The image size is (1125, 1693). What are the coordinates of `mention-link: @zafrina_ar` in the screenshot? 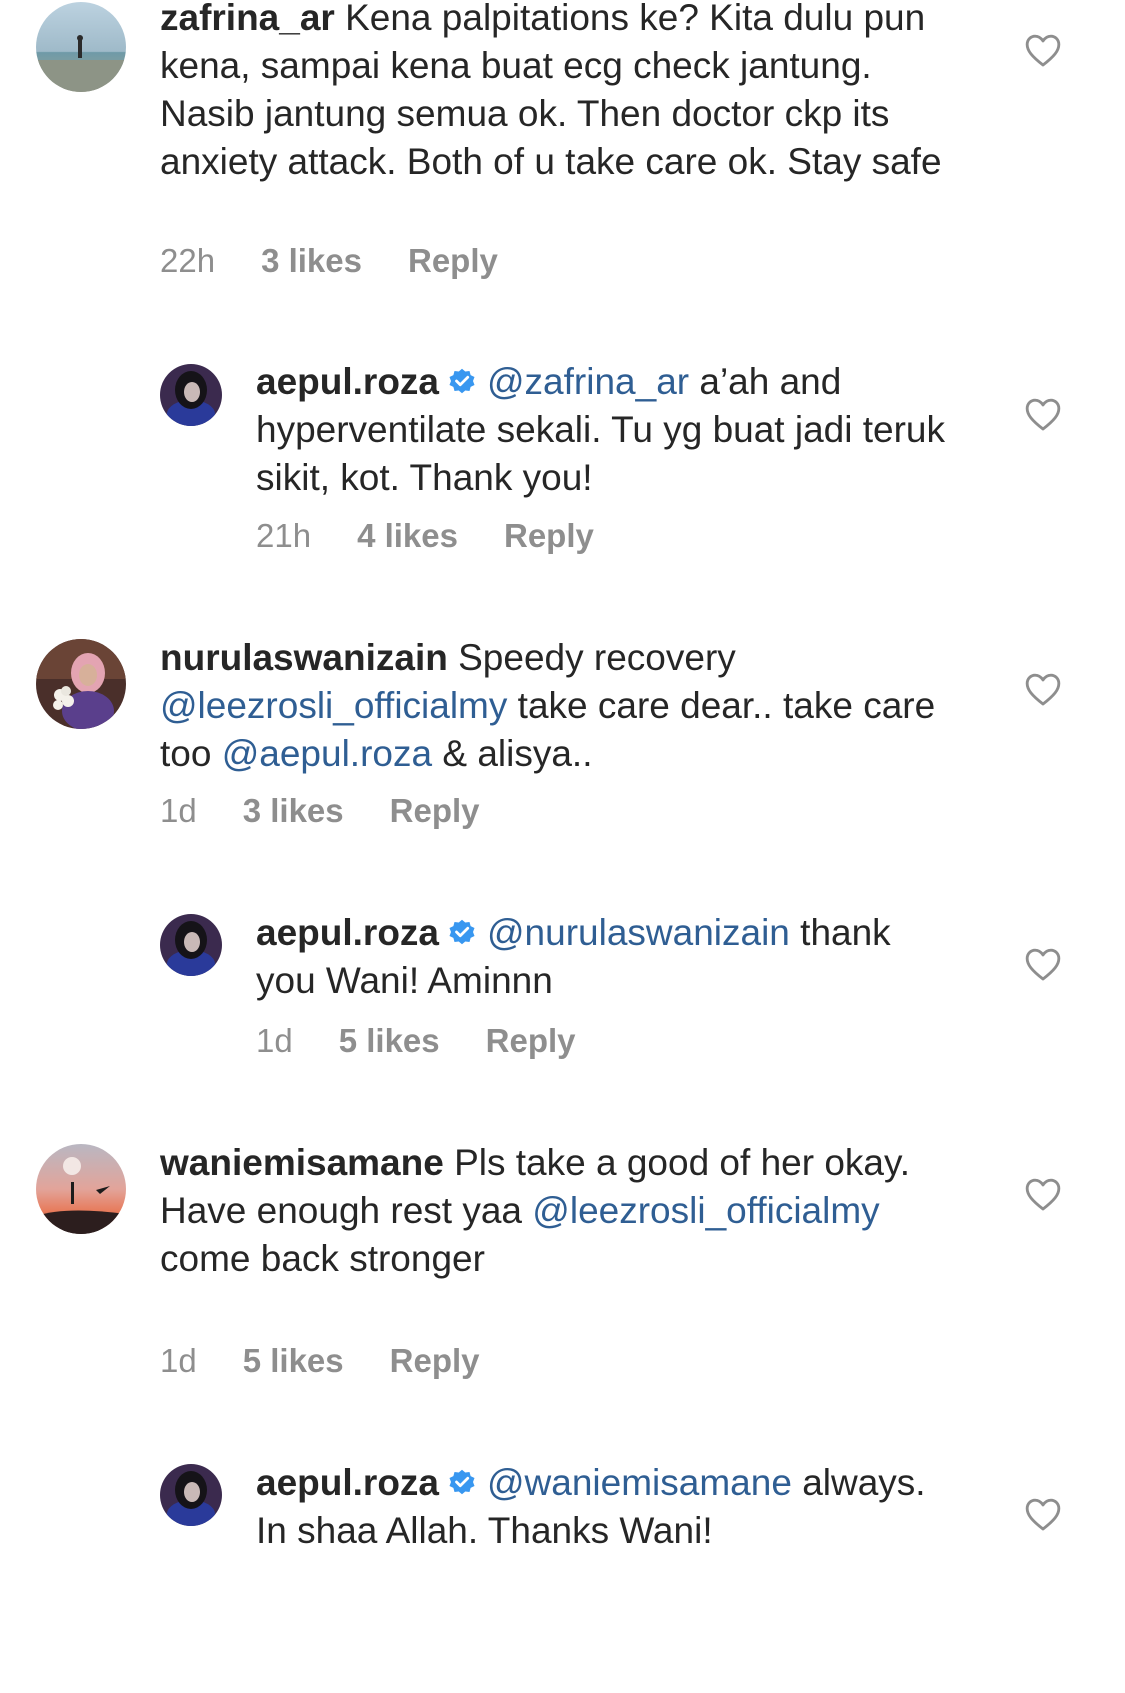 It's located at (588, 381).